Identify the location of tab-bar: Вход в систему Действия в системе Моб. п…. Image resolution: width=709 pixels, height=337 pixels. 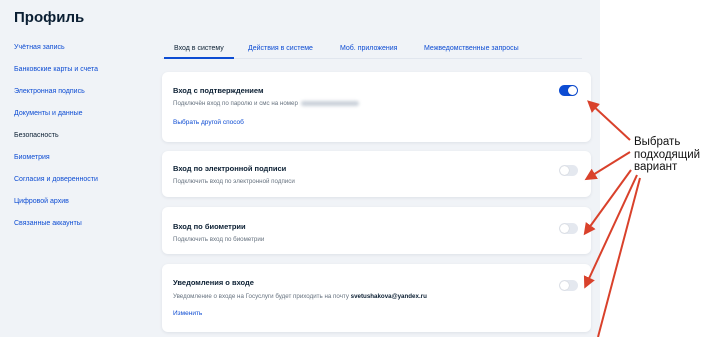
(372, 49).